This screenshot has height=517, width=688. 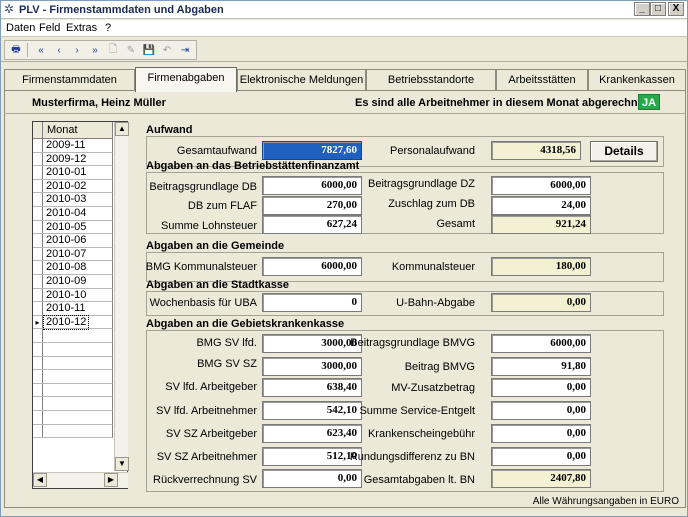 I want to click on horizontal-scrollbar: ◀ ▶, so click(x=80, y=480).